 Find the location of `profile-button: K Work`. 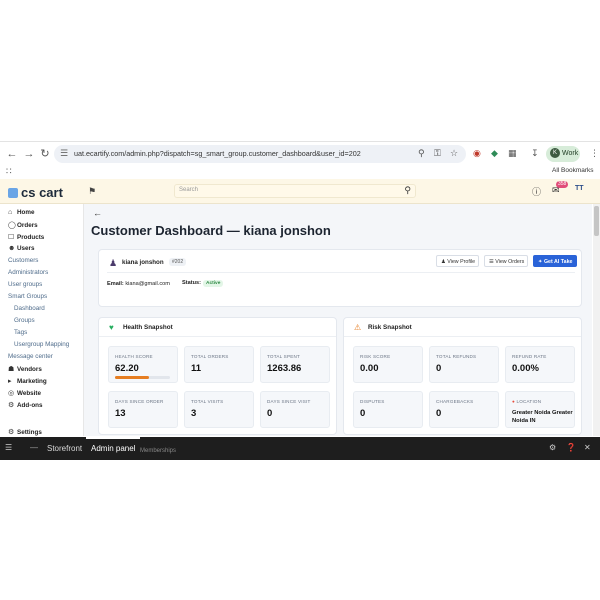

profile-button: K Work is located at coordinates (563, 154).